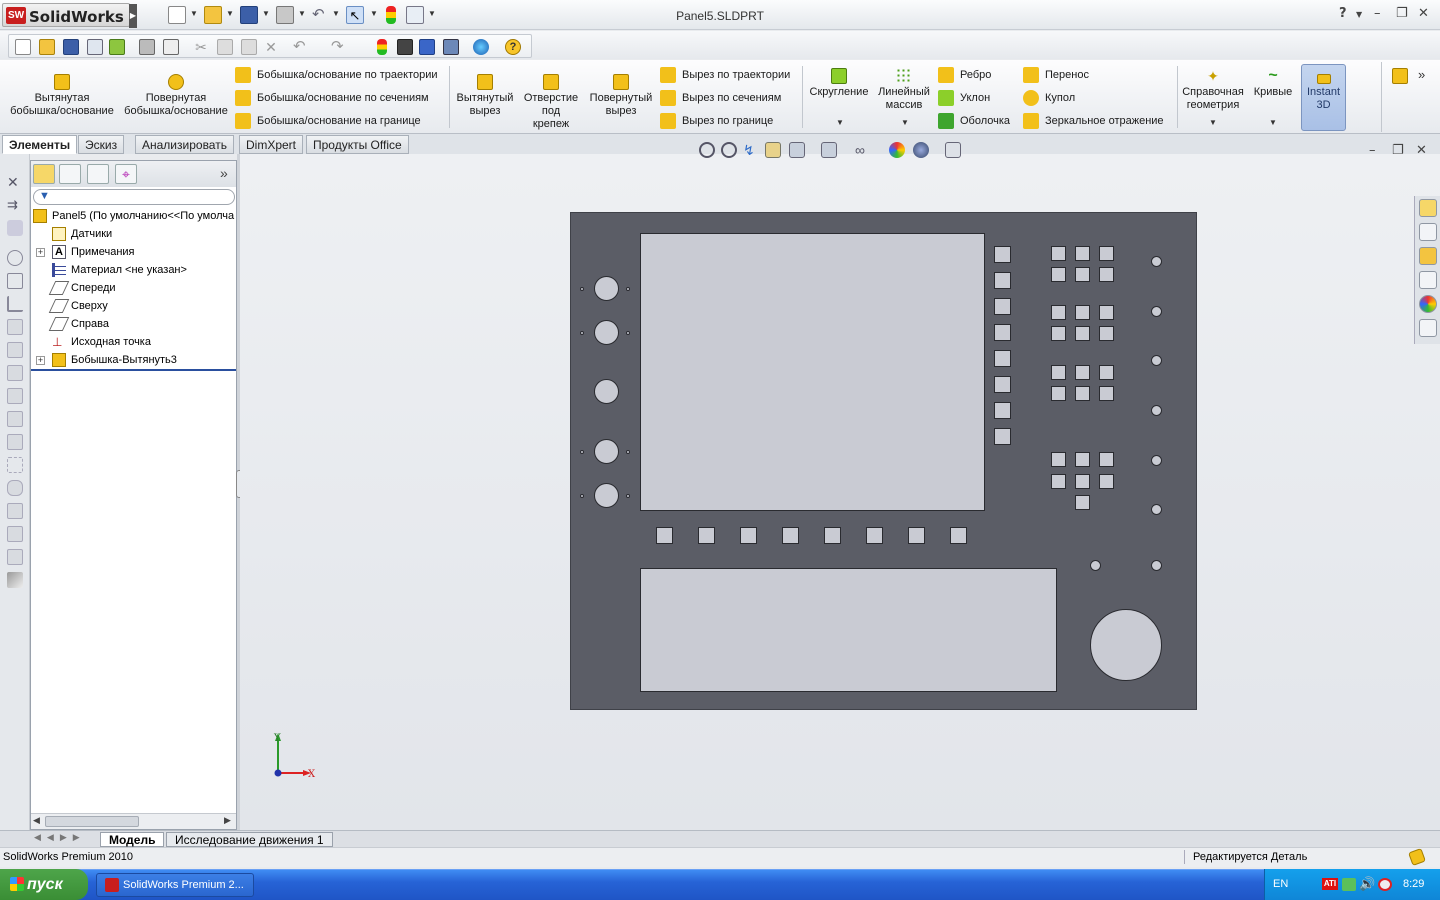 The image size is (1440, 900). I want to click on copy-icon, so click(225, 47).